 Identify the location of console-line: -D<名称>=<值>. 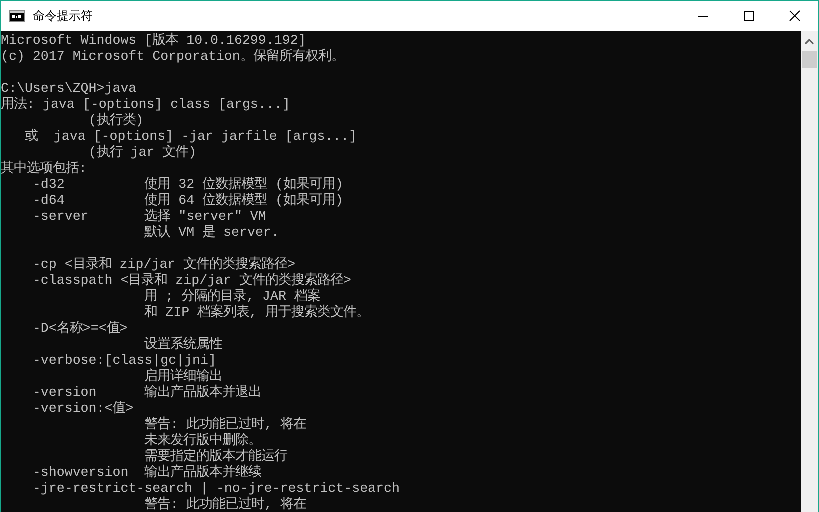
(80, 329).